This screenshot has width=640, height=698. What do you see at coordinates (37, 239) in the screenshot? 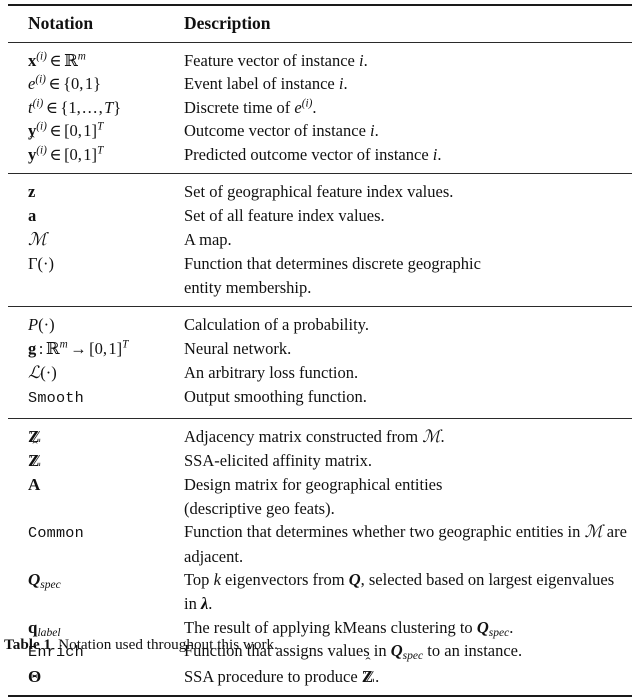
I see `notation-cell: ℳ` at bounding box center [37, 239].